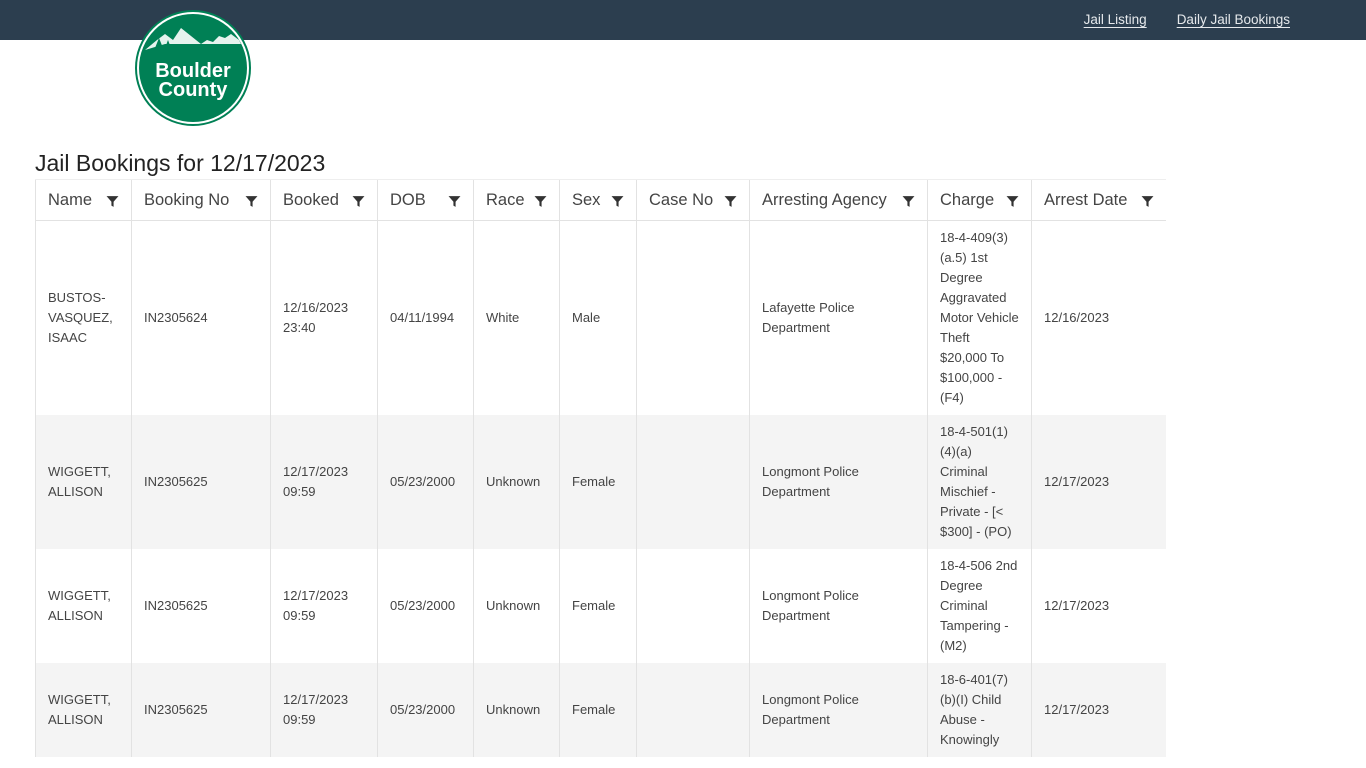  I want to click on column-header-inner: DOB, so click(425, 200).